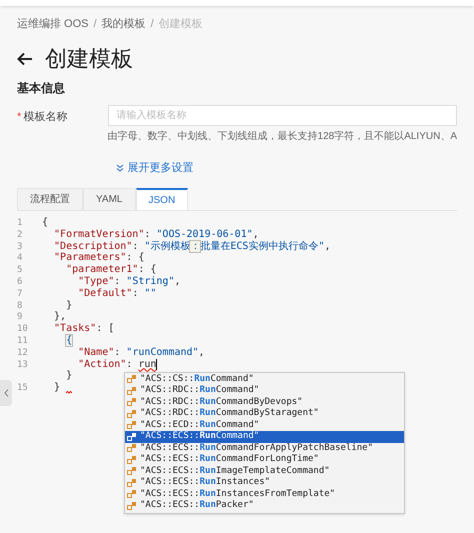 This screenshot has width=474, height=533. Describe the element at coordinates (264, 494) in the screenshot. I see `suggestion-item: "ACS::ECS::RunInstancesFromTemplate"` at that location.